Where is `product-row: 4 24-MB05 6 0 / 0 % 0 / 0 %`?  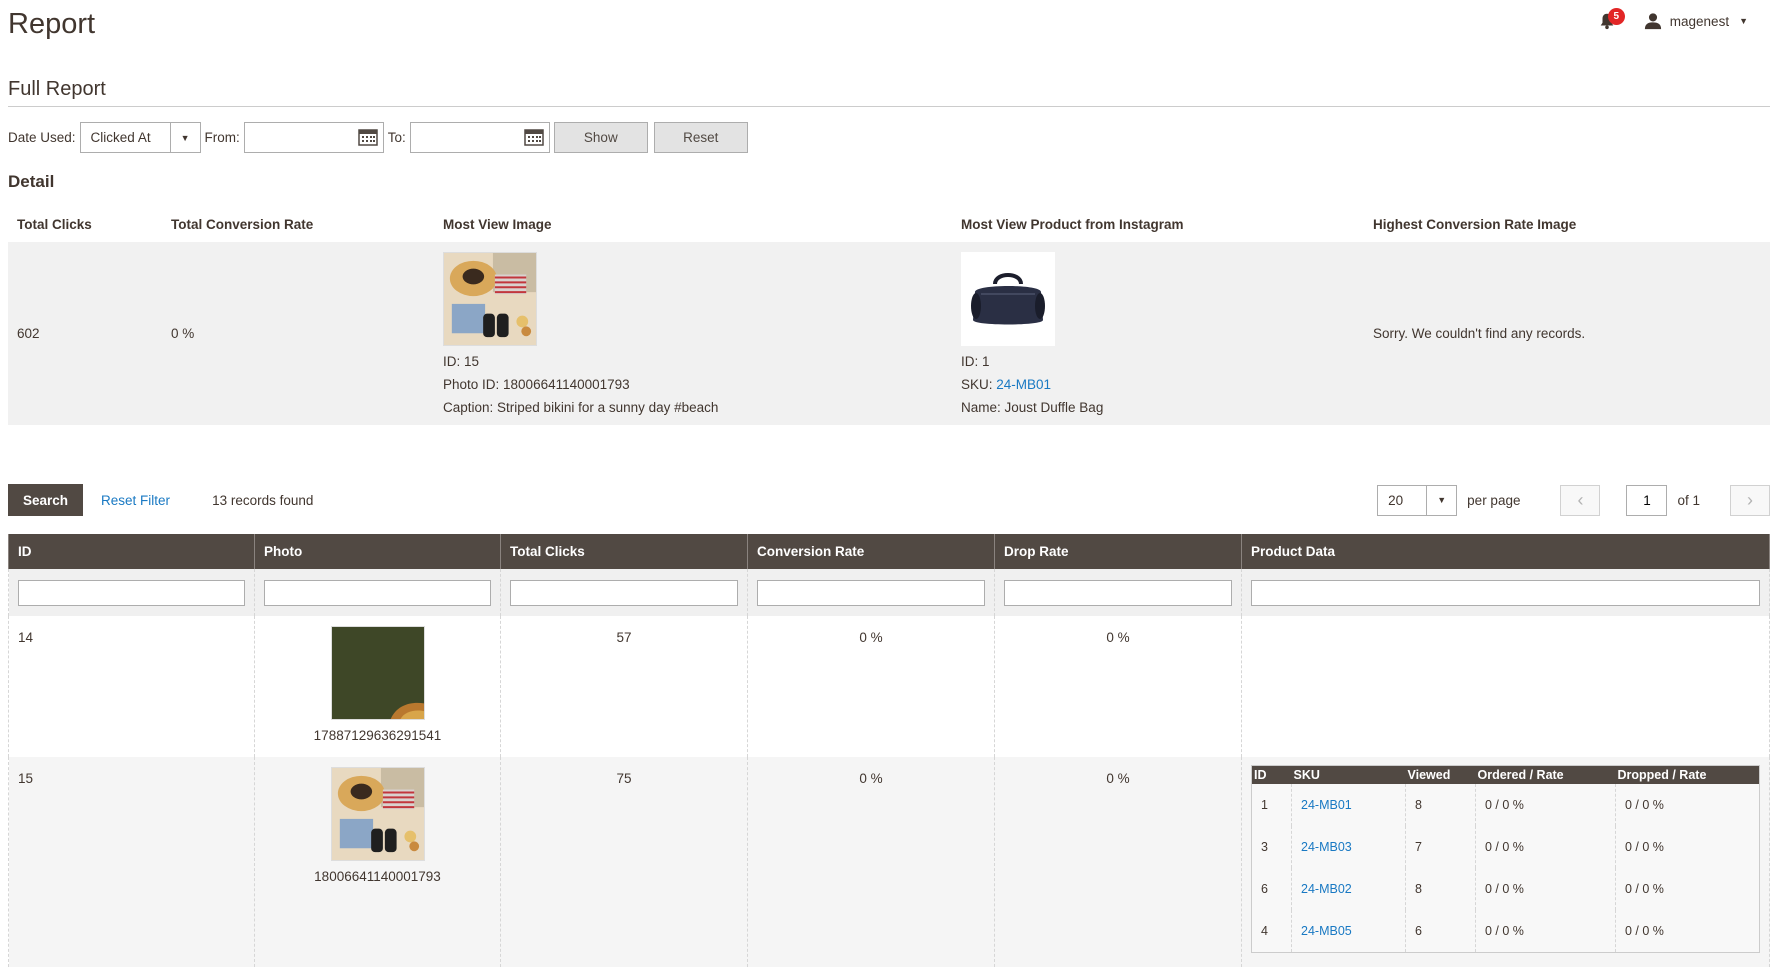
product-row: 4 24-MB05 6 0 / 0 % 0 / 0 % is located at coordinates (1505, 930).